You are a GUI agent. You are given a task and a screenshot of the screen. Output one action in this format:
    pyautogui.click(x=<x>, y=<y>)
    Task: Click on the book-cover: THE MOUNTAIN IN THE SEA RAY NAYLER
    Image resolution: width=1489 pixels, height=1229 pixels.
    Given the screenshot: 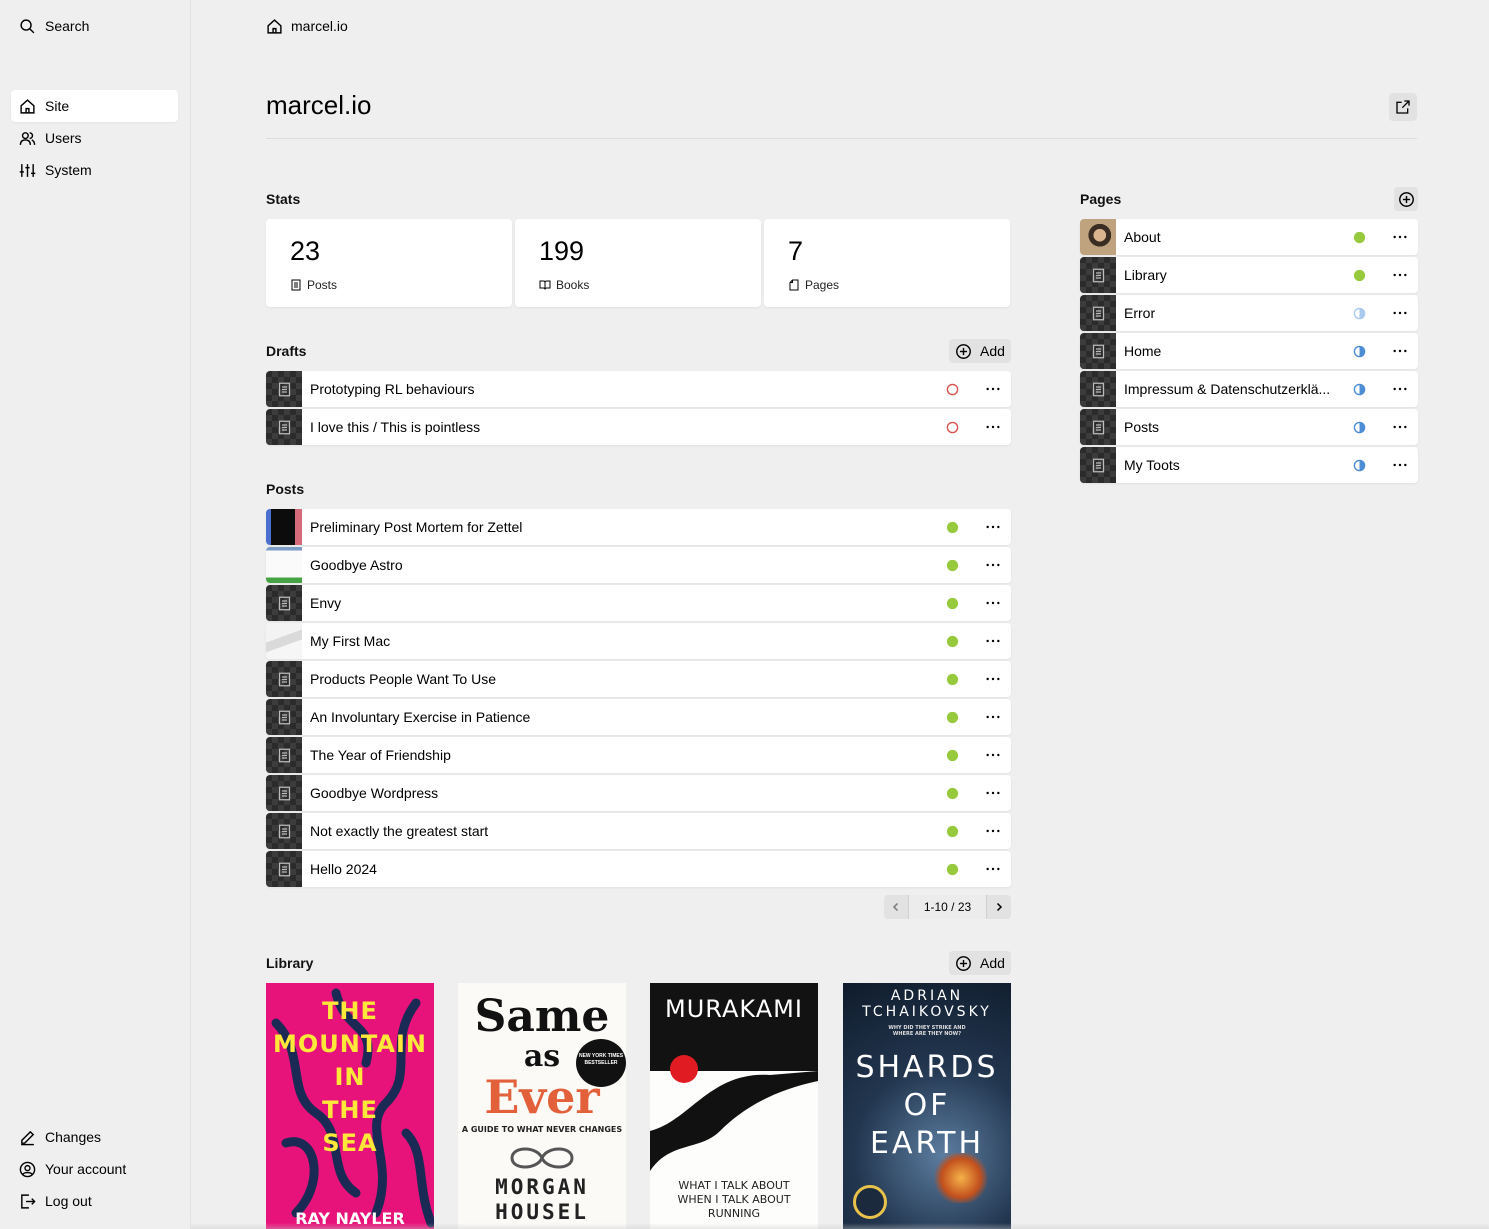 What is the action you would take?
    pyautogui.click(x=350, y=1106)
    